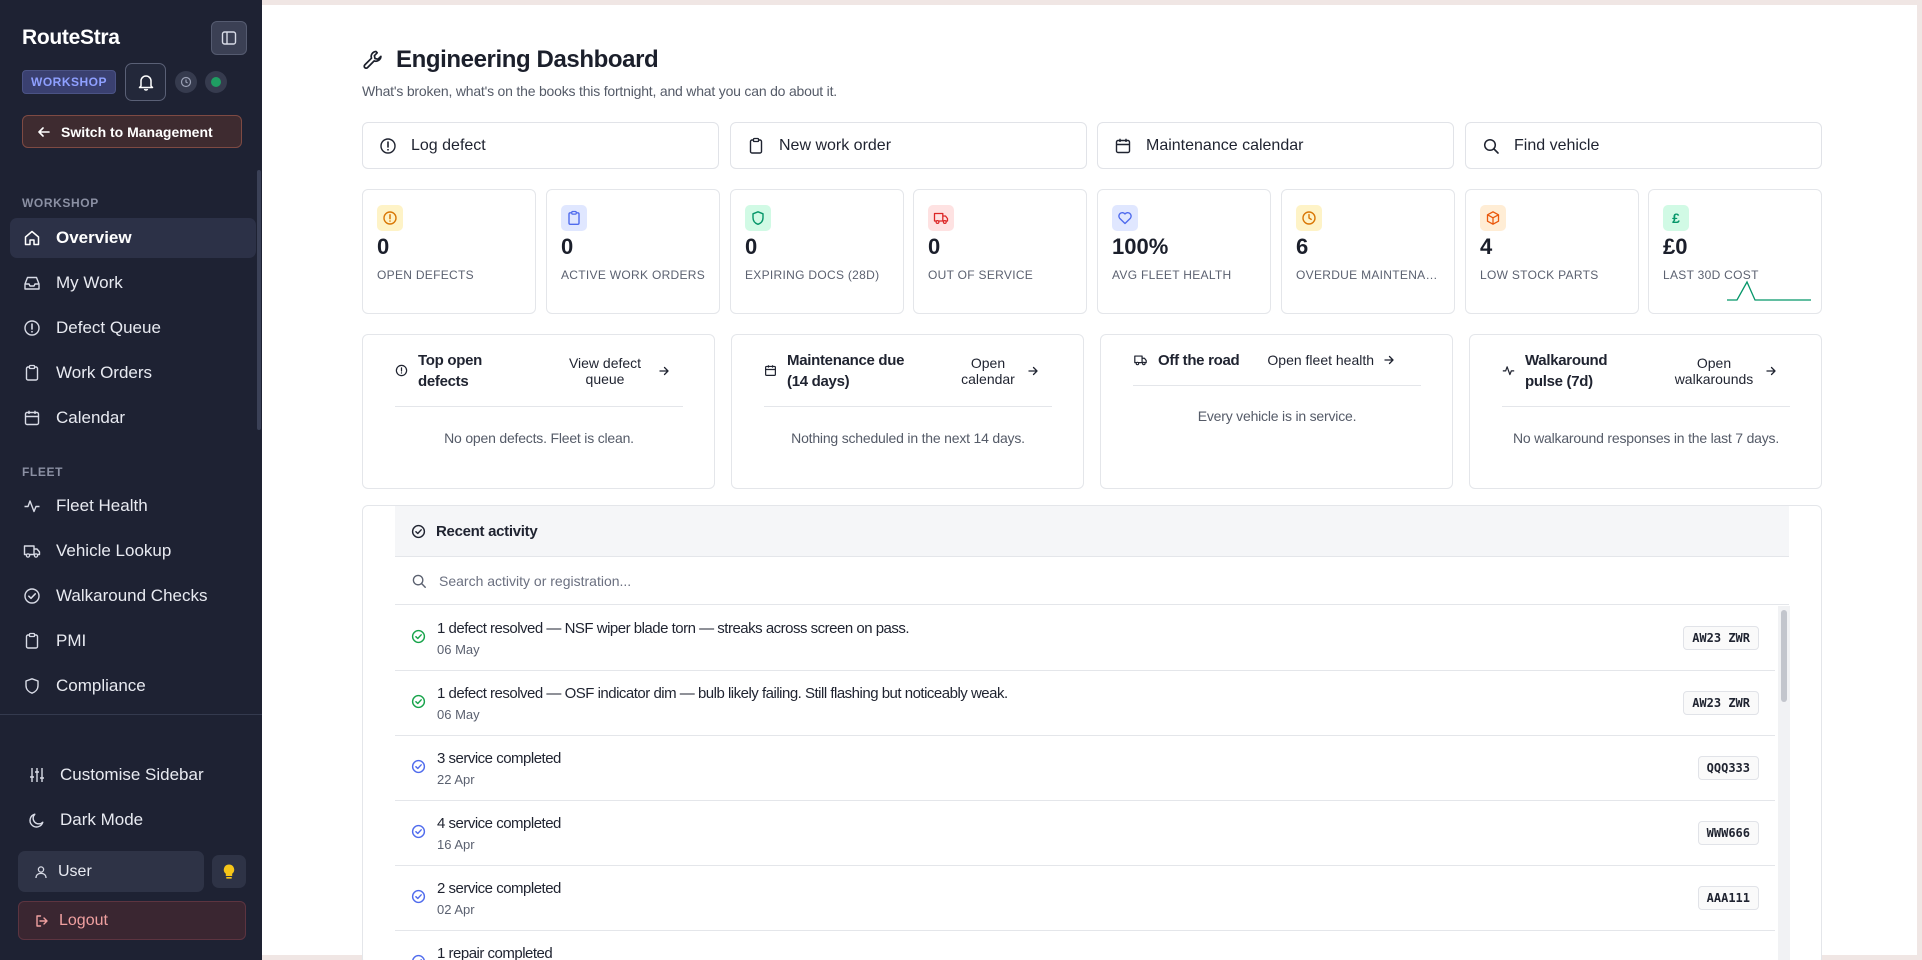  I want to click on section-label-fleet: FLEET, so click(42, 472).